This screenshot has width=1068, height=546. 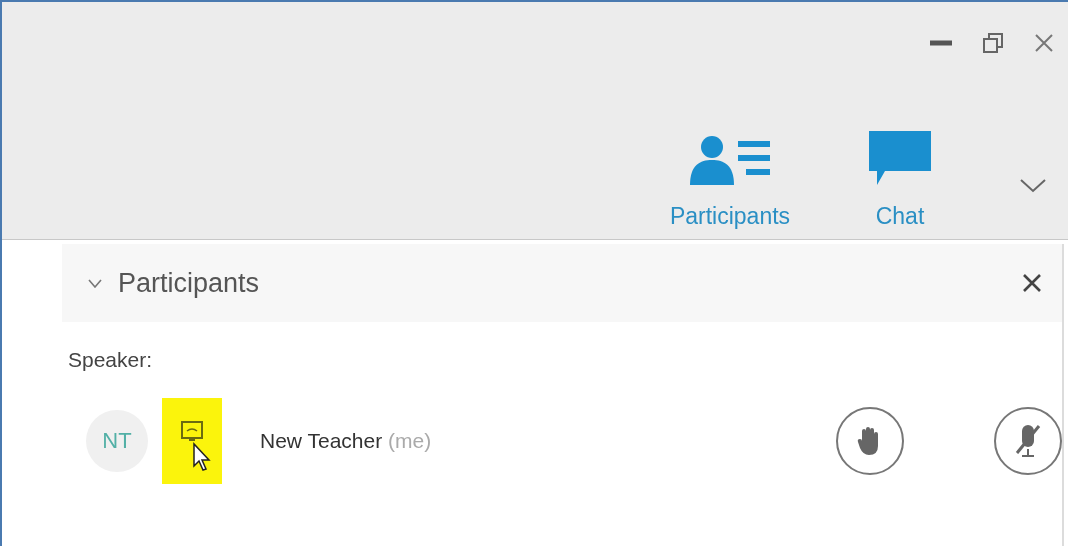 I want to click on toolbar-tab: Participants, so click(x=730, y=182).